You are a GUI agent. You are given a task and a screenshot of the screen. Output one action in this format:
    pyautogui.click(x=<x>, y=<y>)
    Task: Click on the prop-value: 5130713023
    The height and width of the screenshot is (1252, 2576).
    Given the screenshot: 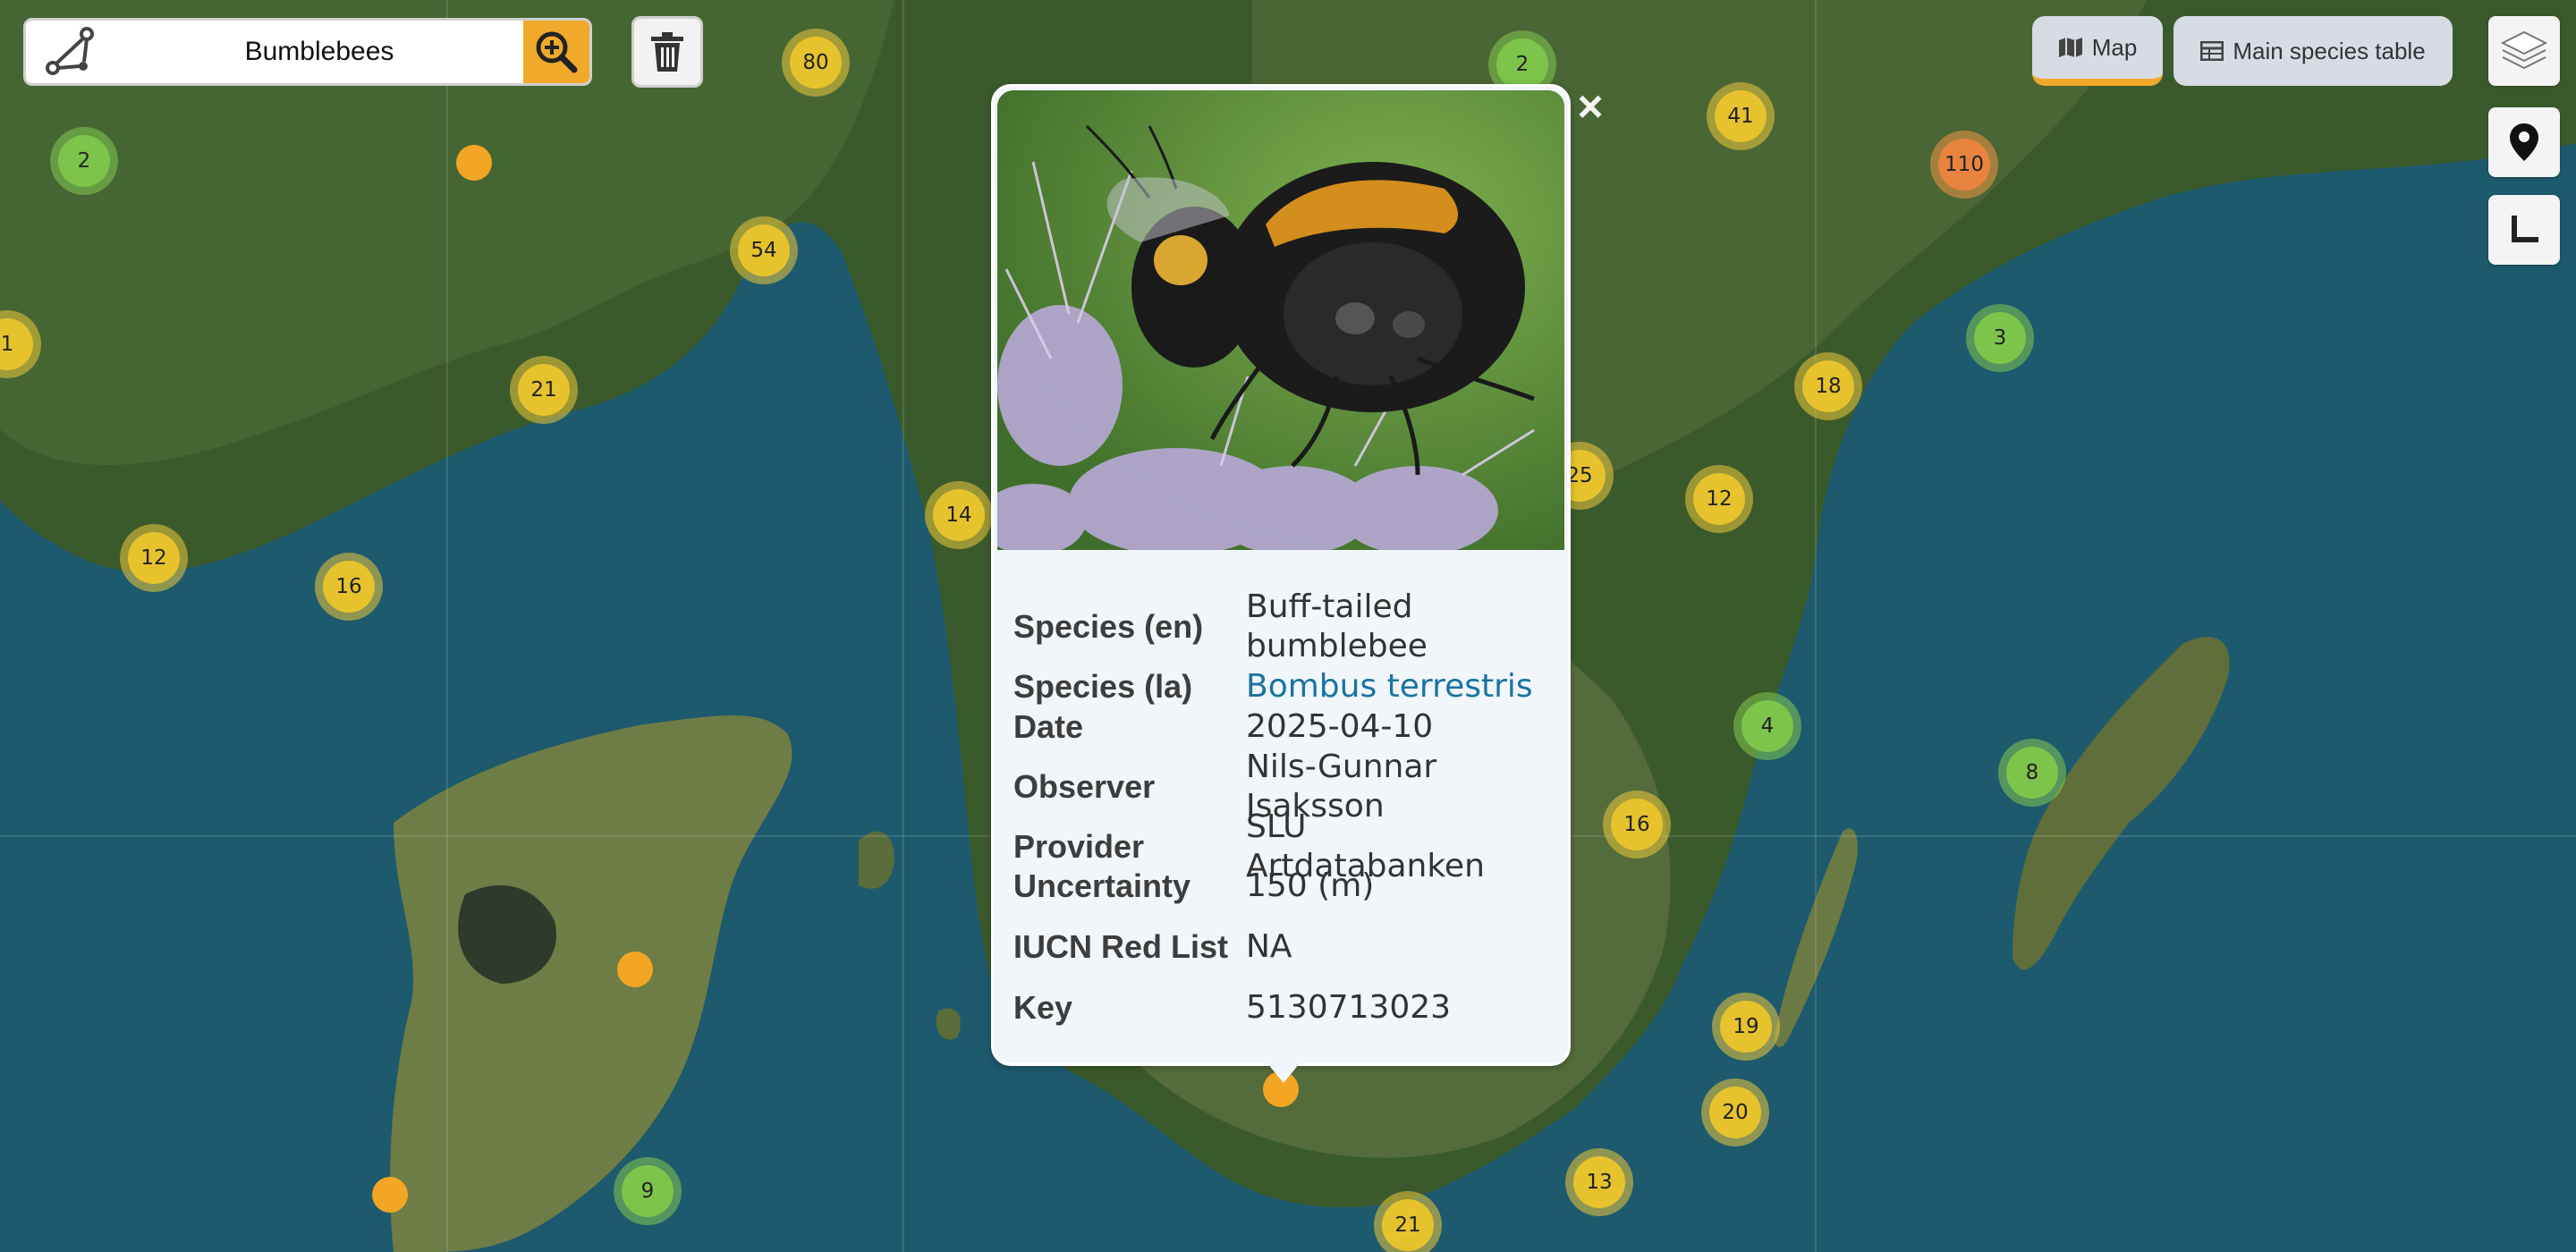 What is the action you would take?
    pyautogui.click(x=1349, y=1007)
    